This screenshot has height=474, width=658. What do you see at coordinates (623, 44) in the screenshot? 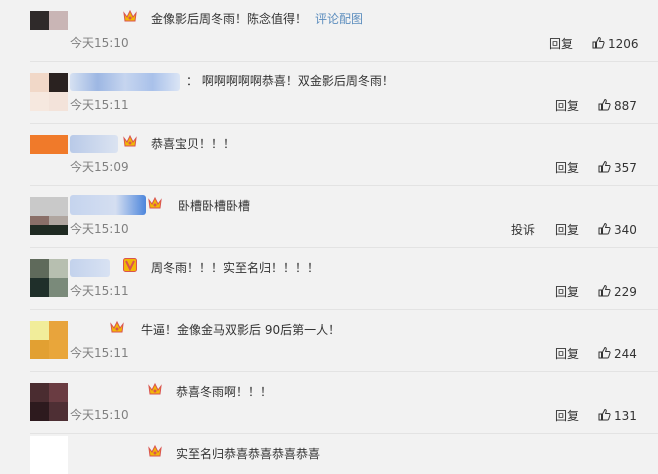
I see `like-count: 1206` at bounding box center [623, 44].